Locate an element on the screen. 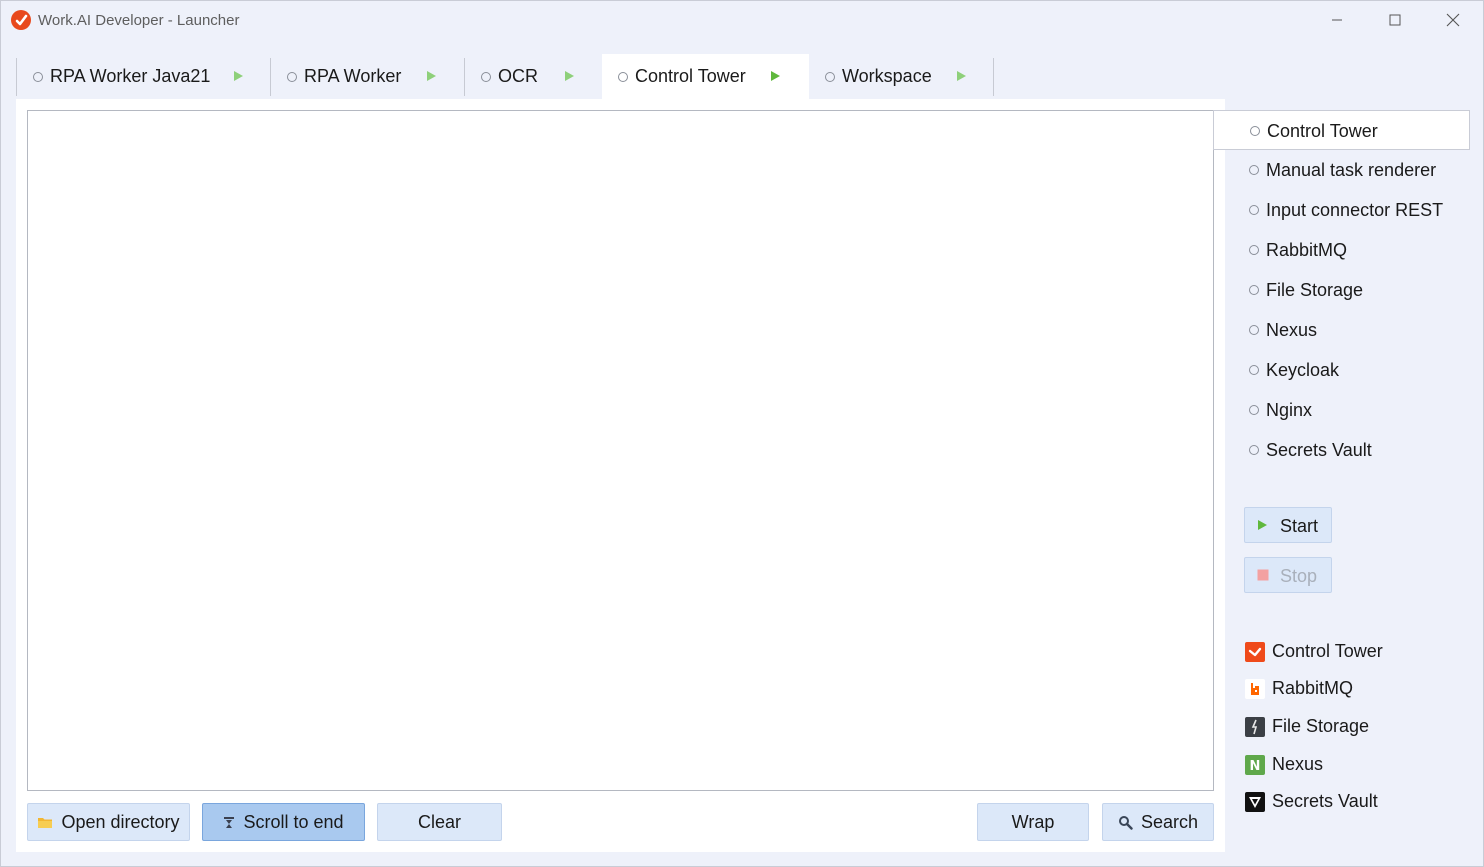  service-item-secrets-vault: Secrets Vault is located at coordinates (1341, 450).